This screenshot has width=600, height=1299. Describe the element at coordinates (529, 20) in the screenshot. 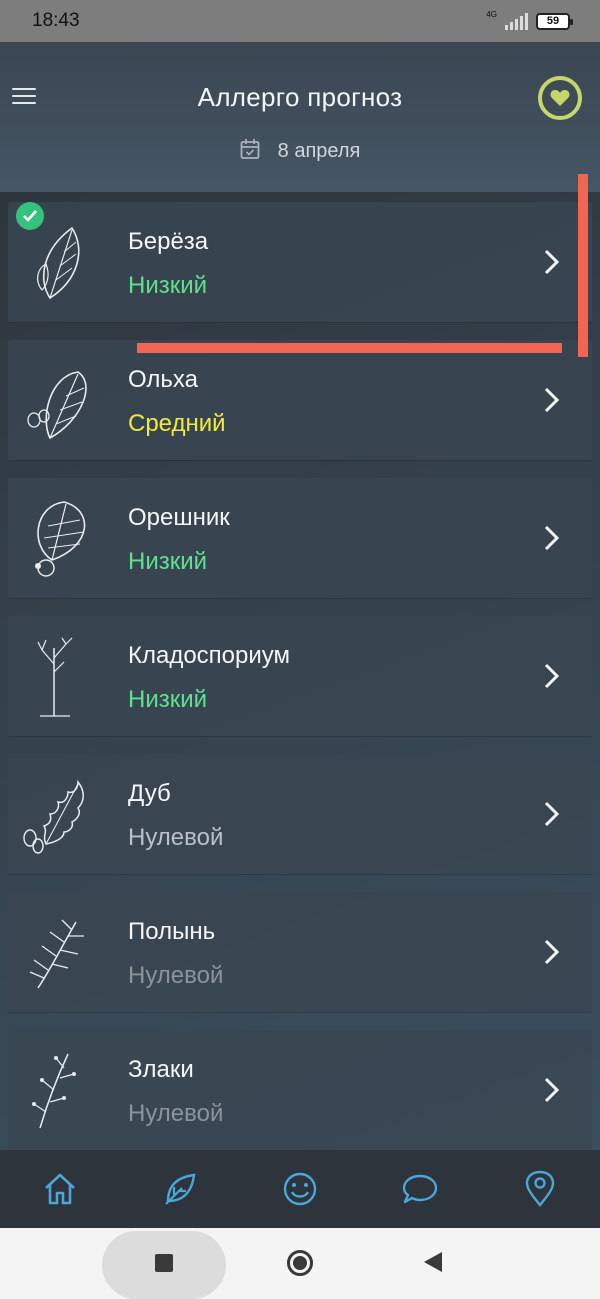

I see `status-icons: 4G 59` at that location.